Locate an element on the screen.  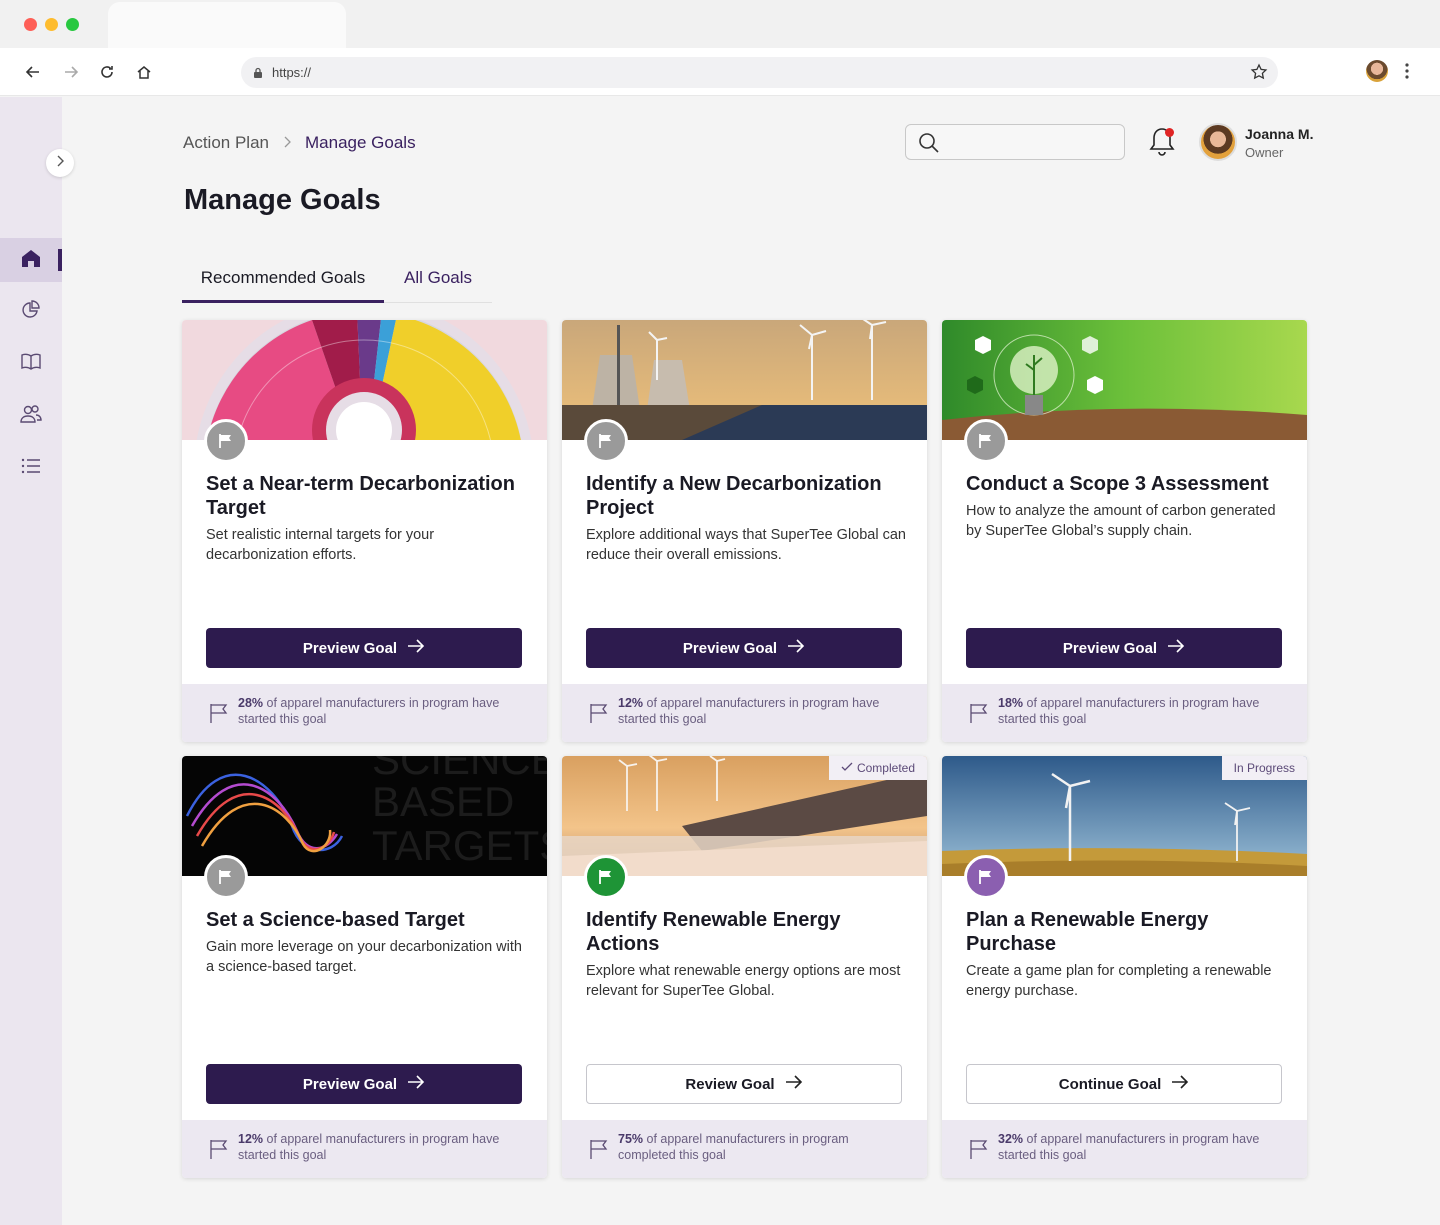
goal-title: Identify Renewable Energy Actions is located at coordinates (713, 932).